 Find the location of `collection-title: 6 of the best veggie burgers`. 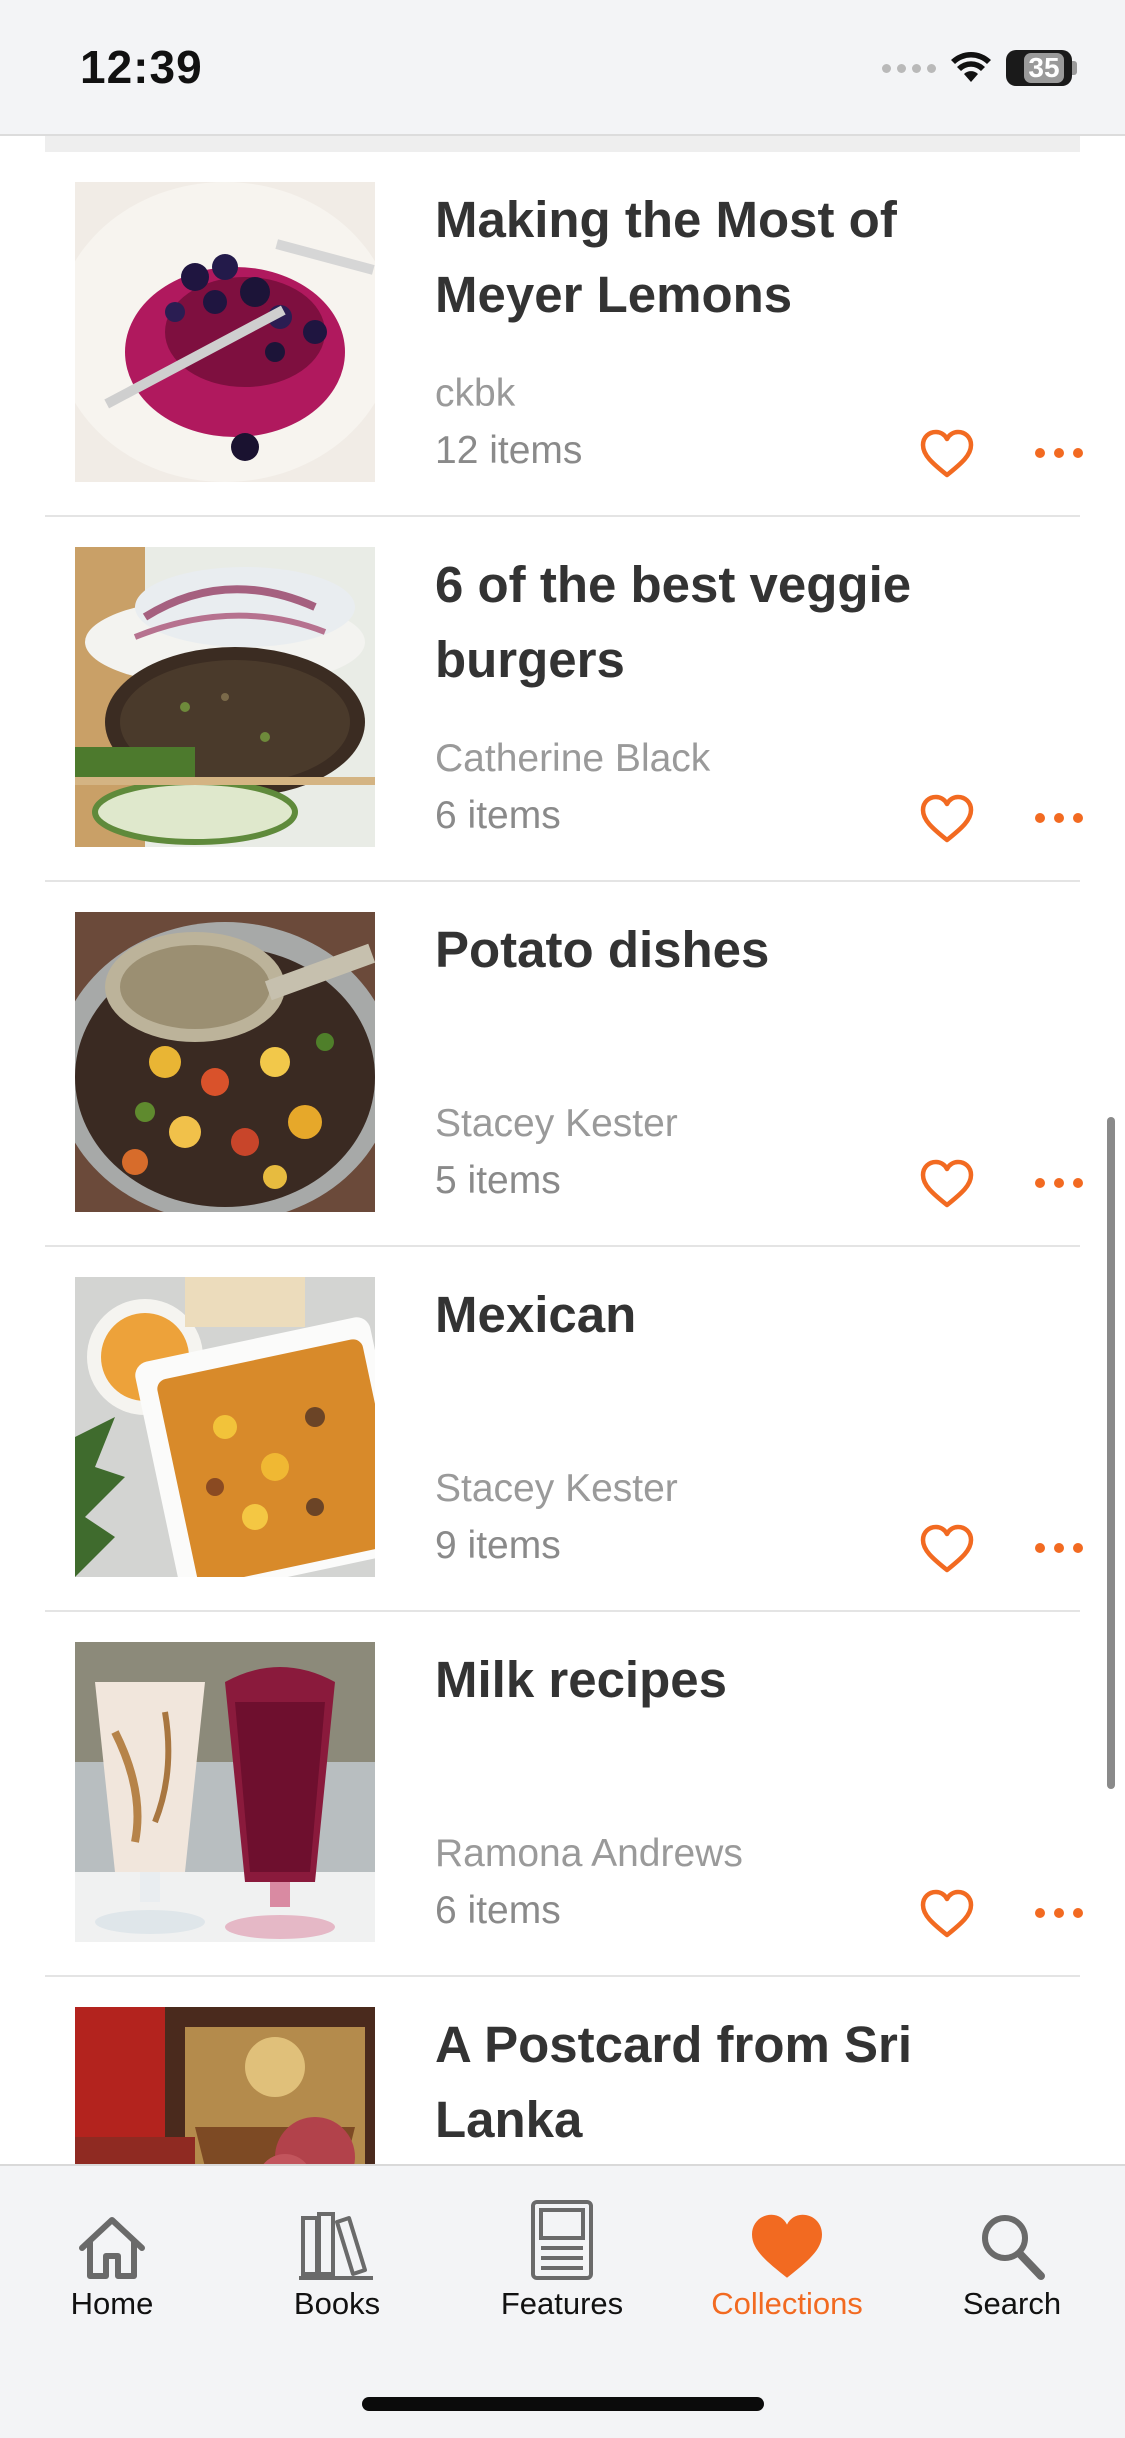

collection-title: 6 of the best veggie burgers is located at coordinates (715, 622).